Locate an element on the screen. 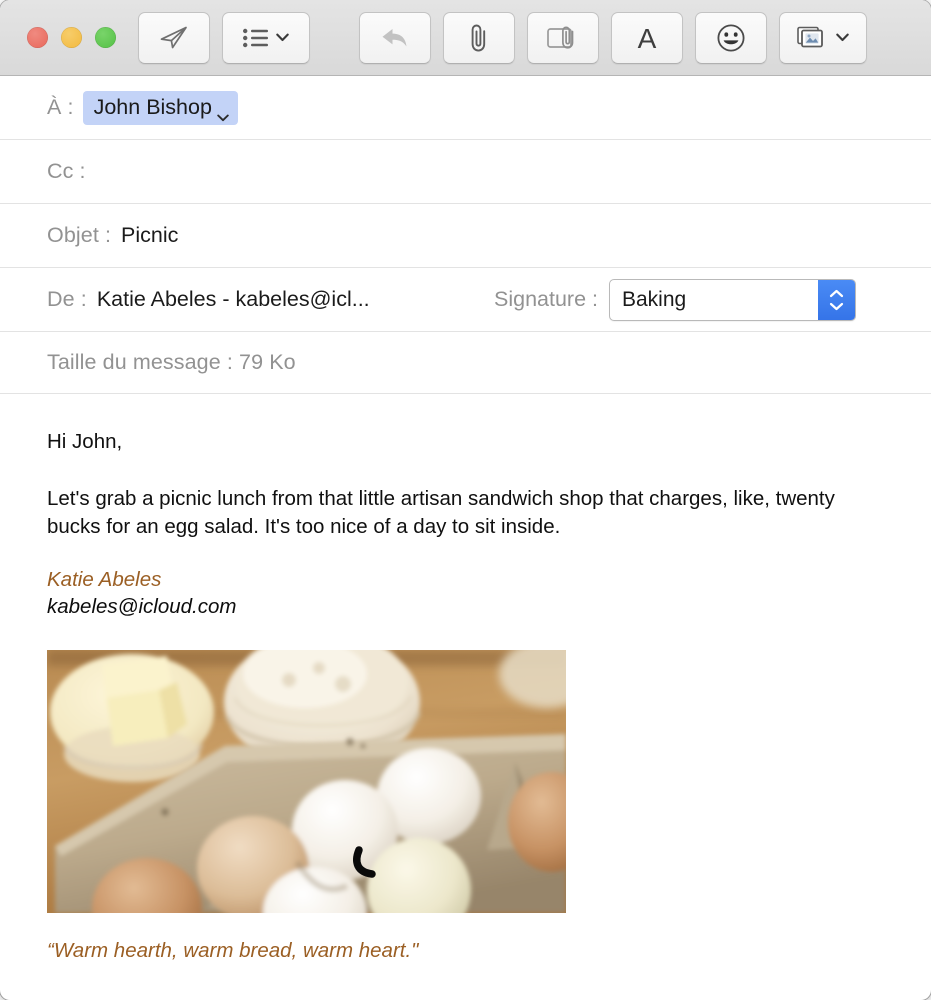  signature-selected-value: Baking is located at coordinates (654, 299).